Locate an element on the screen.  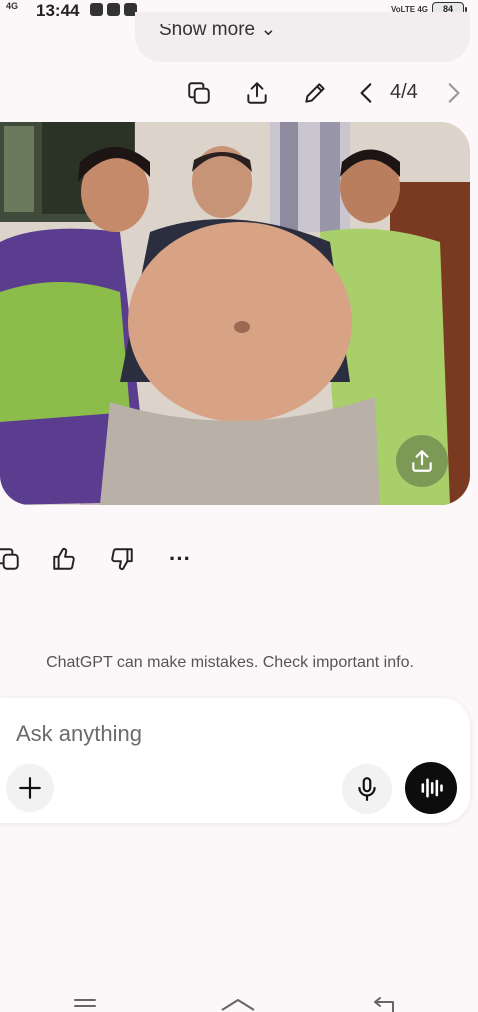
system-nav-bar is located at coordinates (239, 1001).